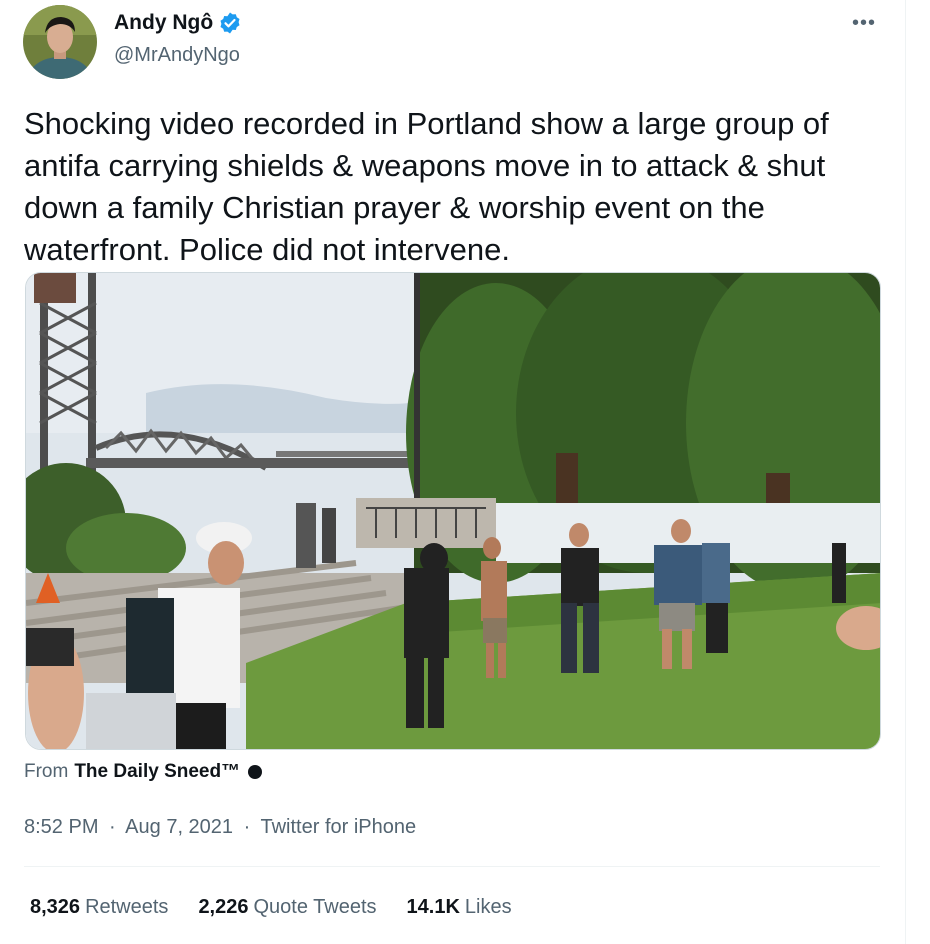  I want to click on column-divider, so click(905, 472).